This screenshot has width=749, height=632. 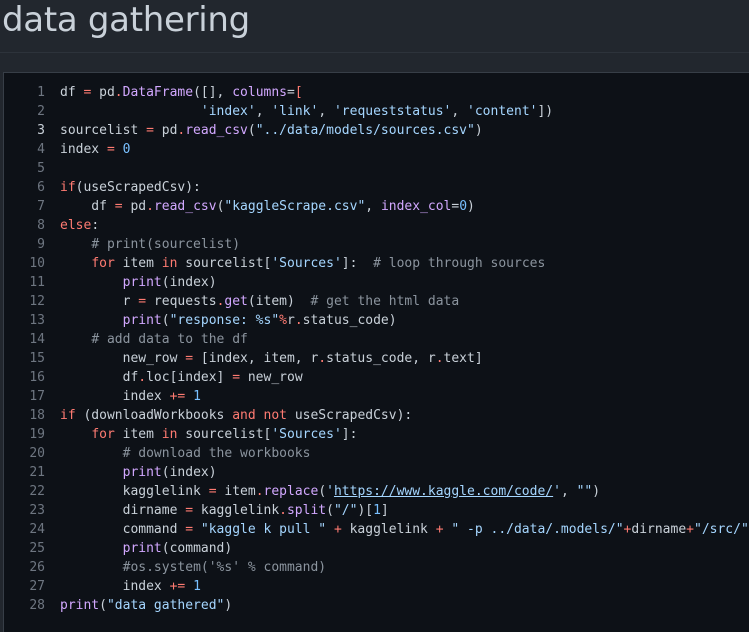 I want to click on code-token: ,, so click(x=459, y=111).